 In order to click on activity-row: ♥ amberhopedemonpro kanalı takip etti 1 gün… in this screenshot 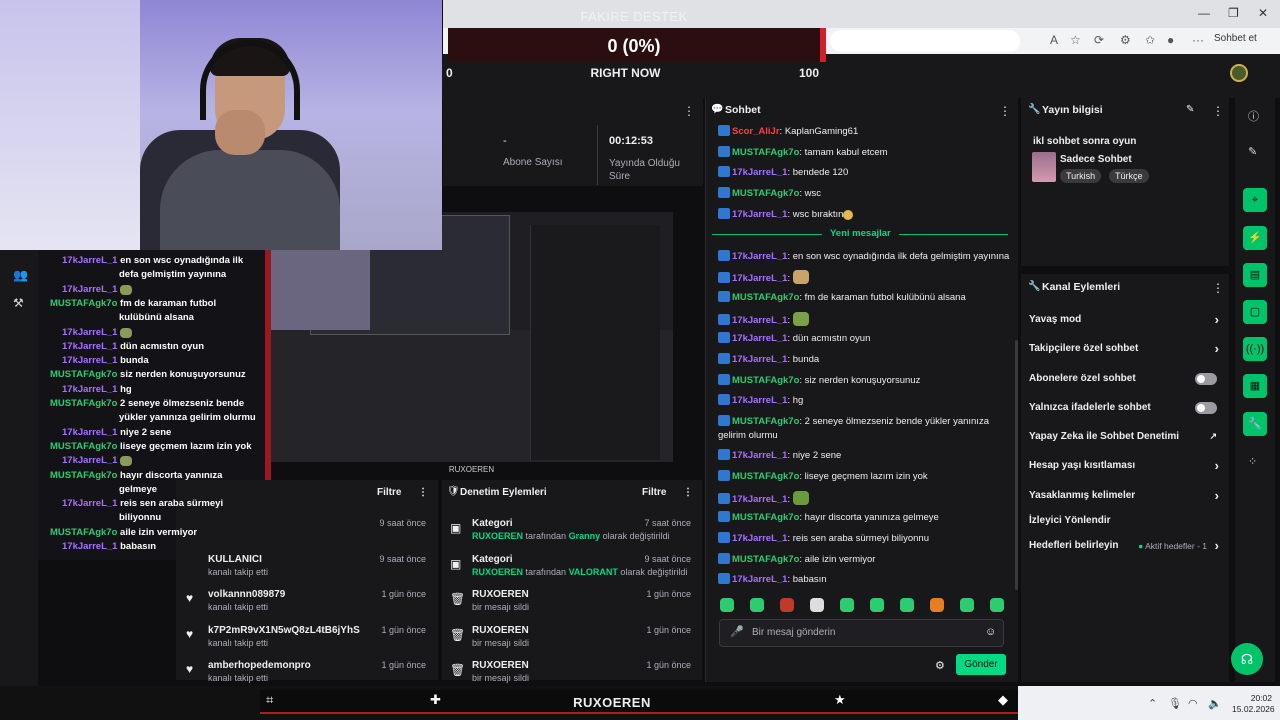, I will do `click(311, 677)`.